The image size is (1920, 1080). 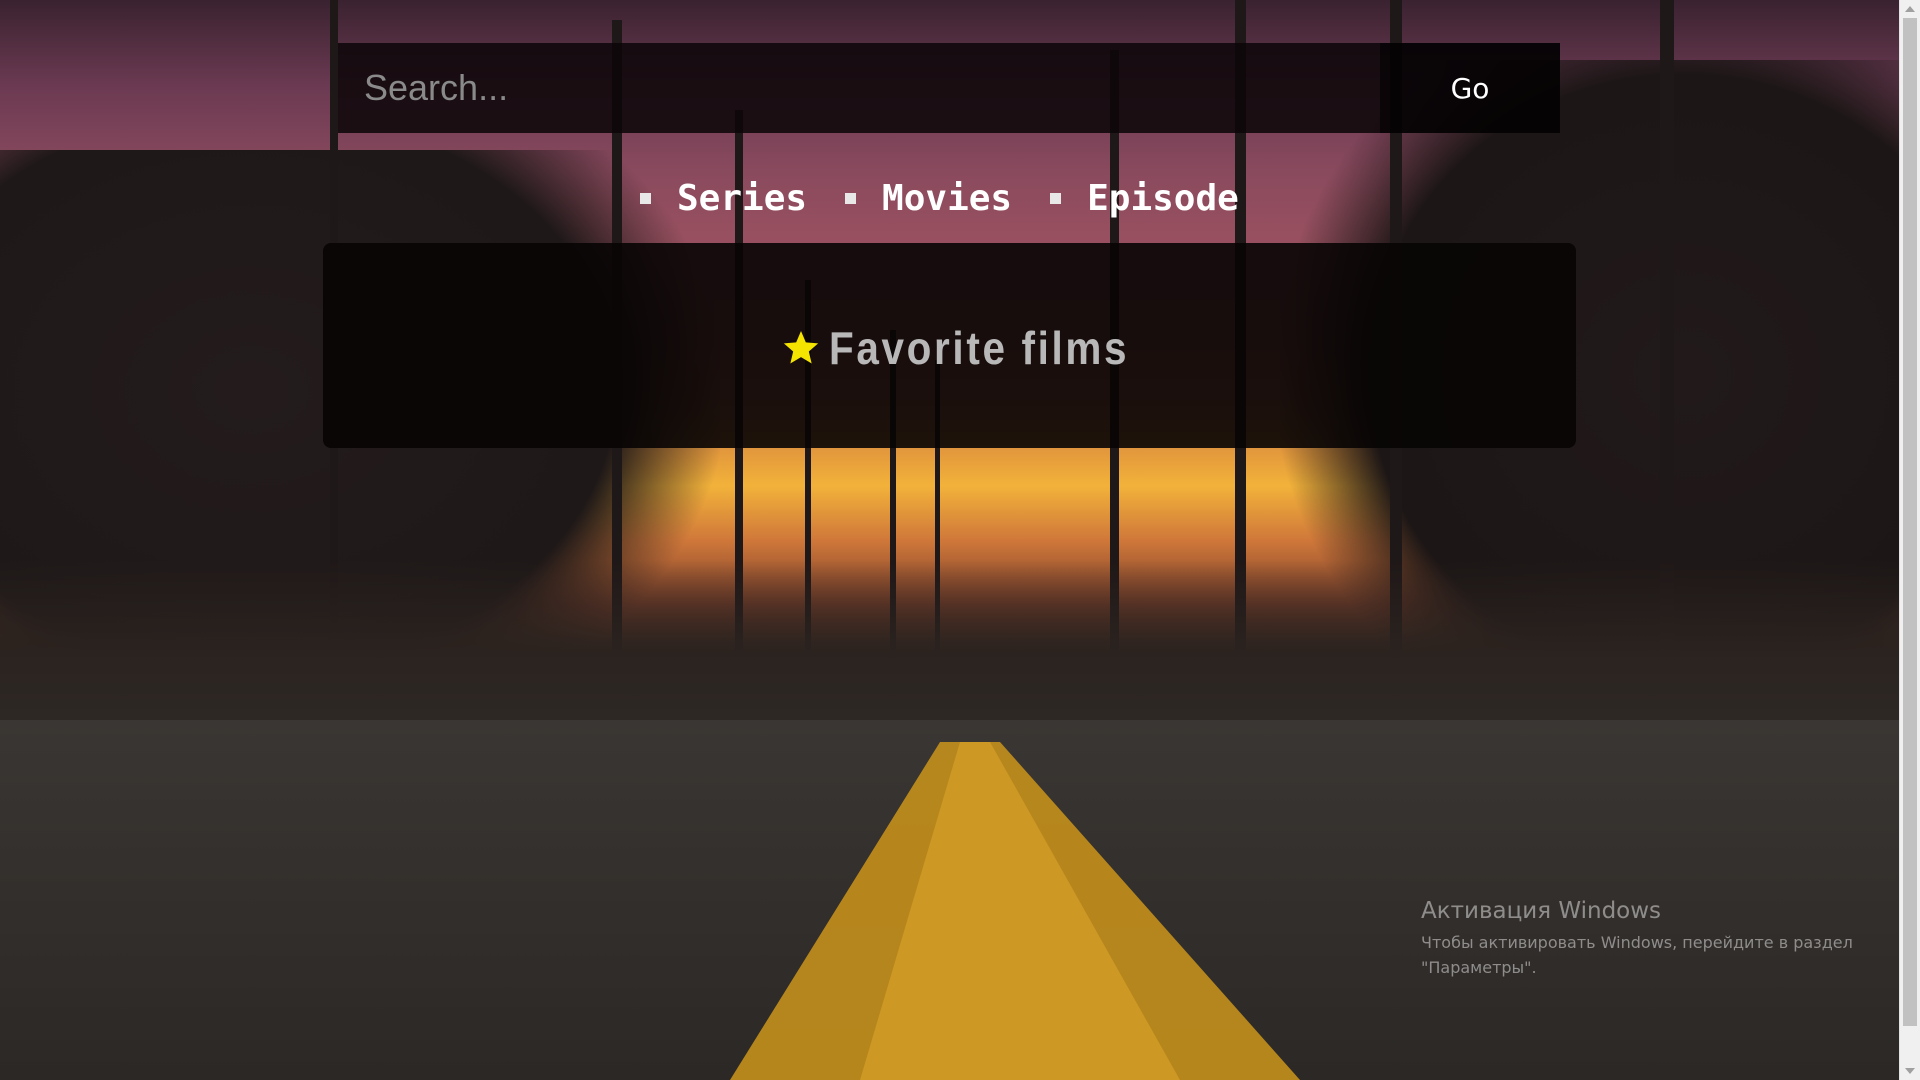 I want to click on category-nav: Series Movies Episode, so click(x=960, y=198).